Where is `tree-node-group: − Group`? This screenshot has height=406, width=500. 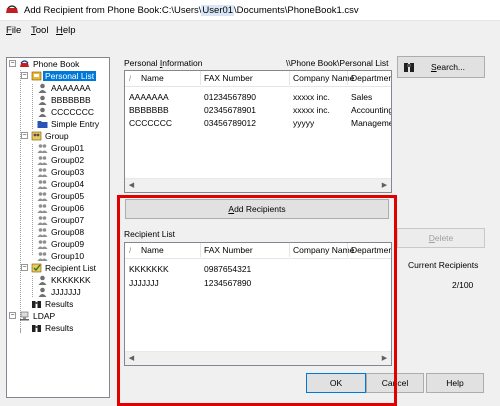 tree-node-group: − Group is located at coordinates (46, 136).